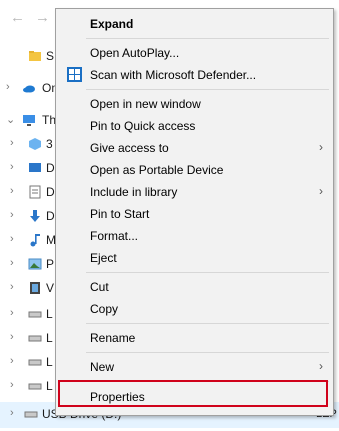 The width and height of the screenshot is (339, 431). Describe the element at coordinates (29, 120) in the screenshot. I see `this-pc-icon` at that location.